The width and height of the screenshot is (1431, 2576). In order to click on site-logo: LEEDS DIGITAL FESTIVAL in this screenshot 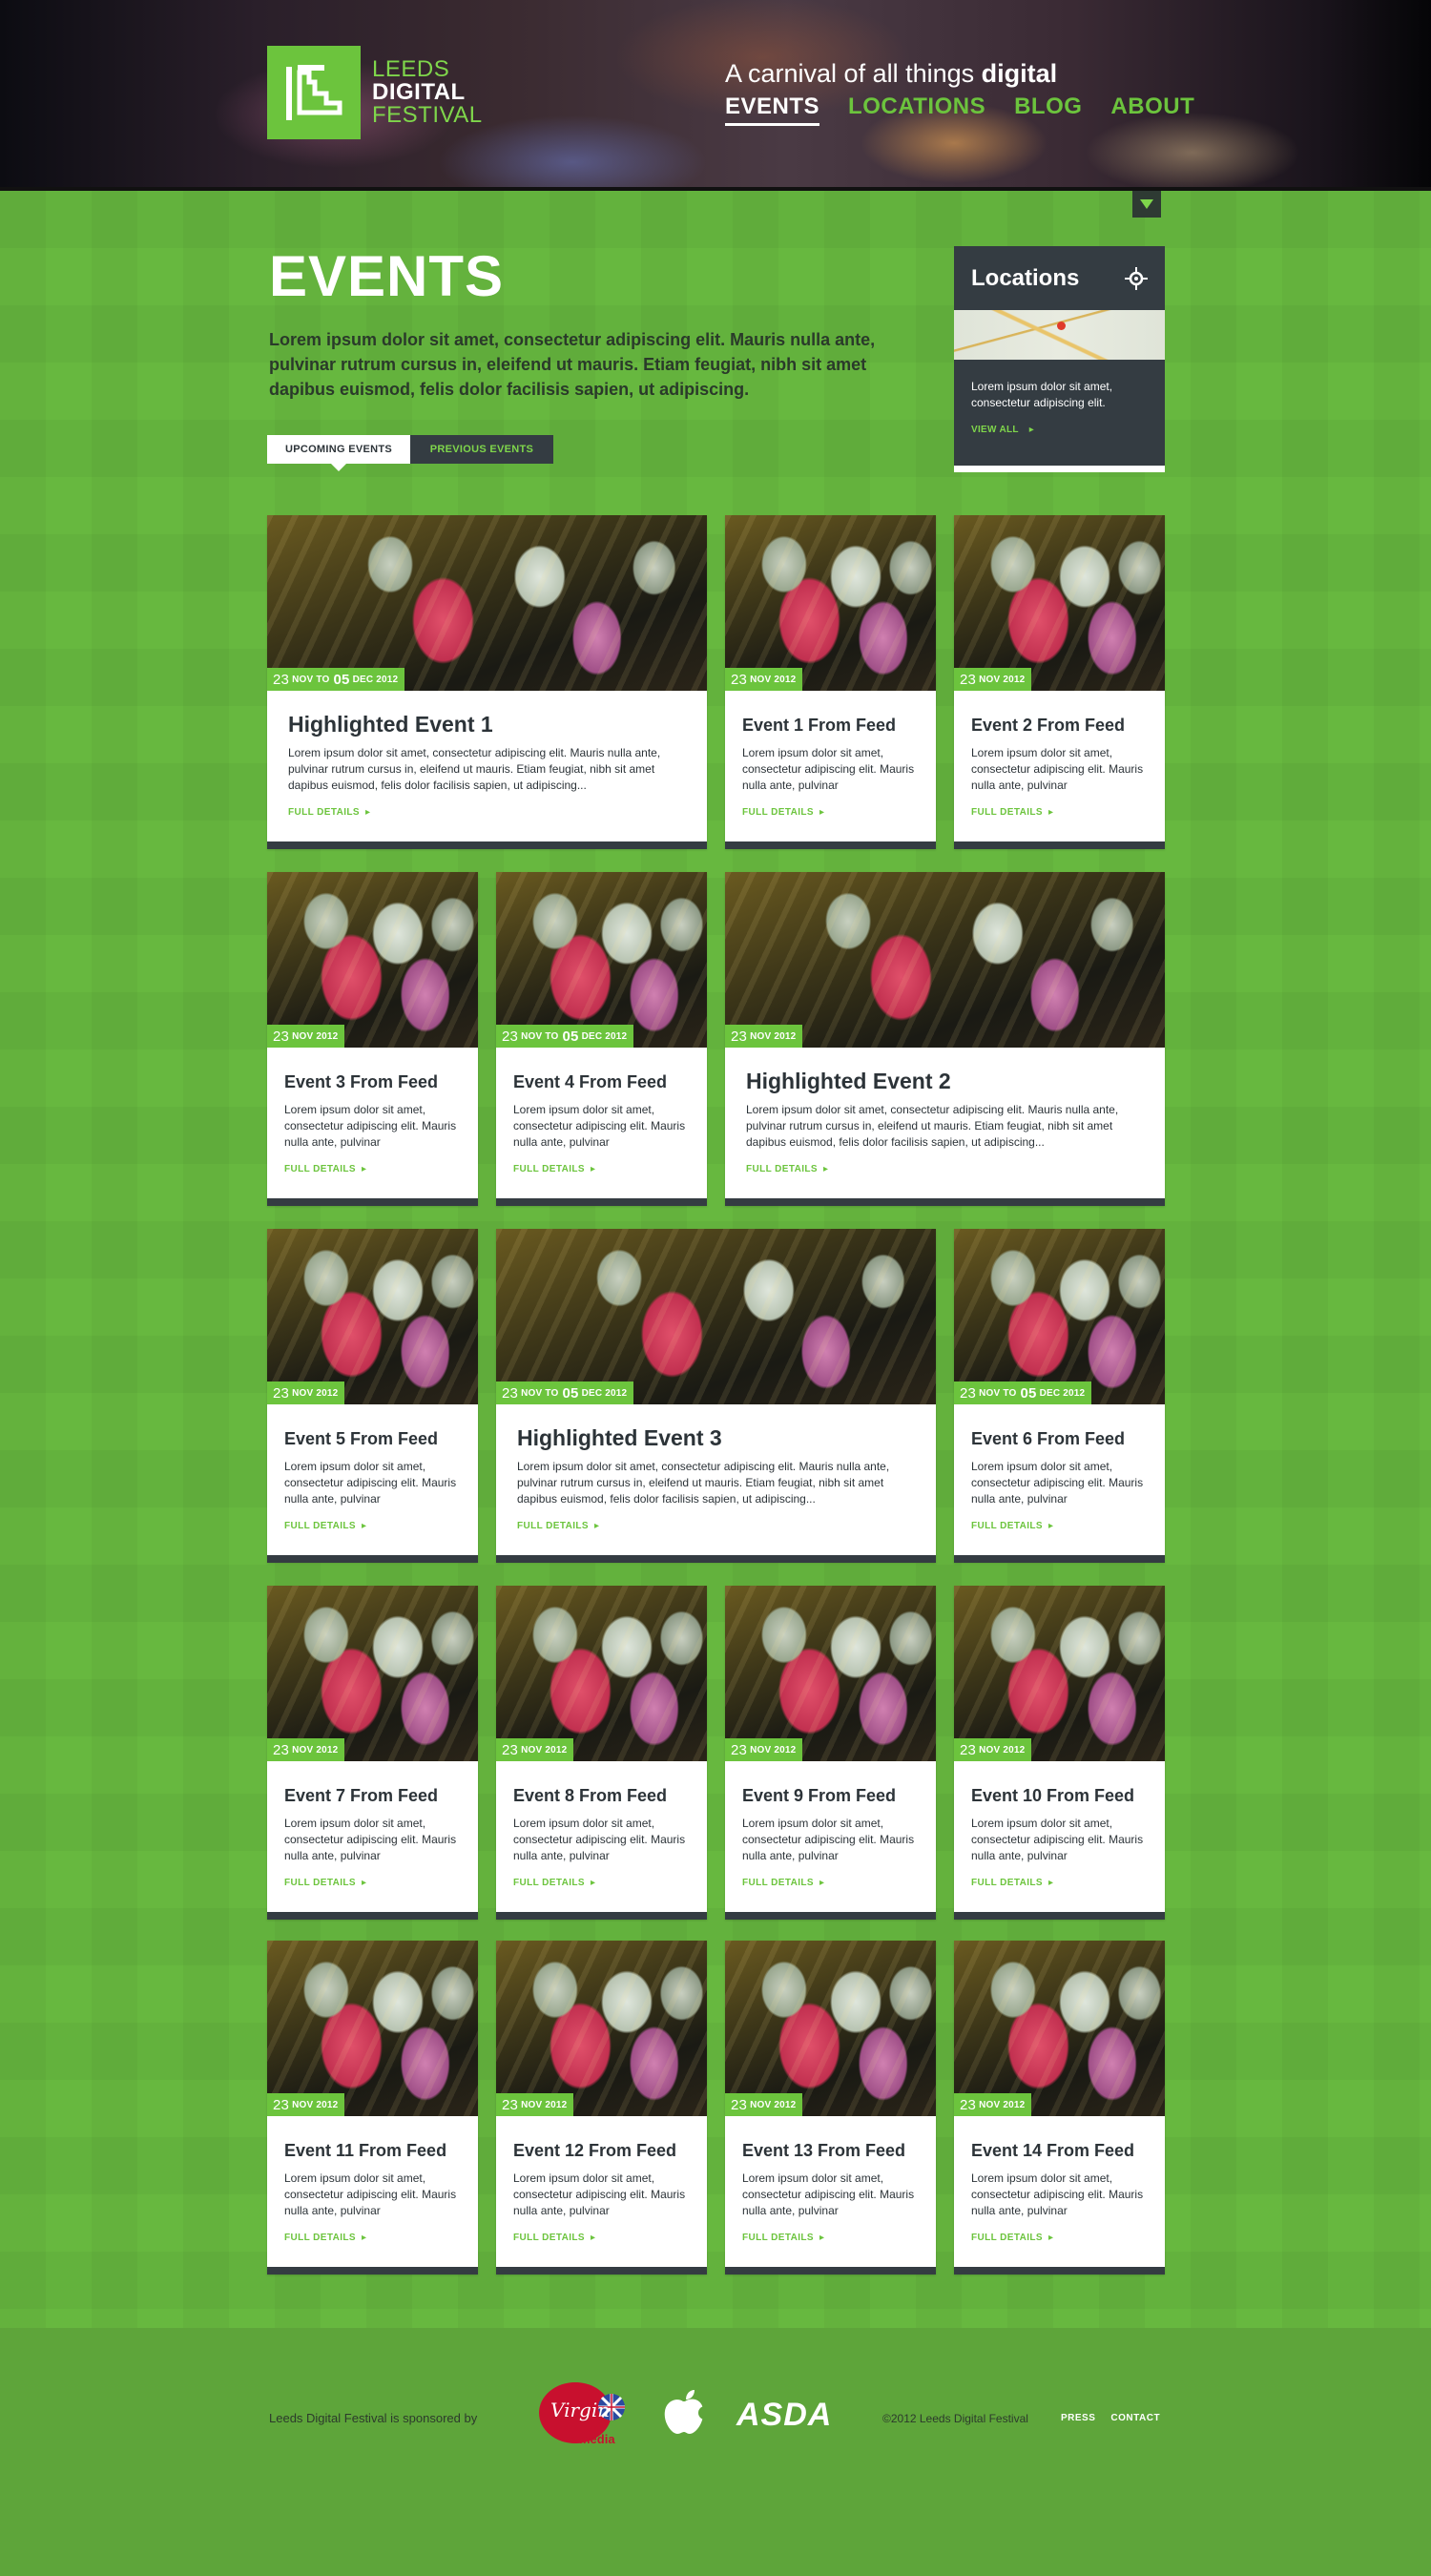, I will do `click(375, 92)`.